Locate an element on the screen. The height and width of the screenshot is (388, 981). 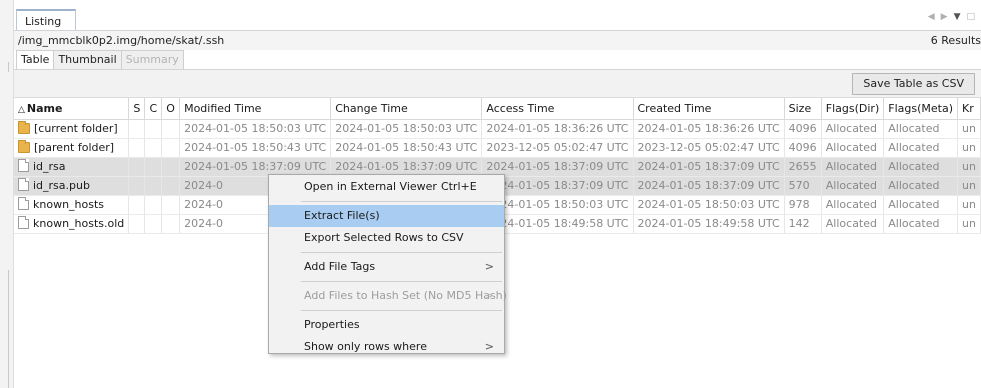
row-created: 2023-12-05 05:02:47 UTC is located at coordinates (709, 148).